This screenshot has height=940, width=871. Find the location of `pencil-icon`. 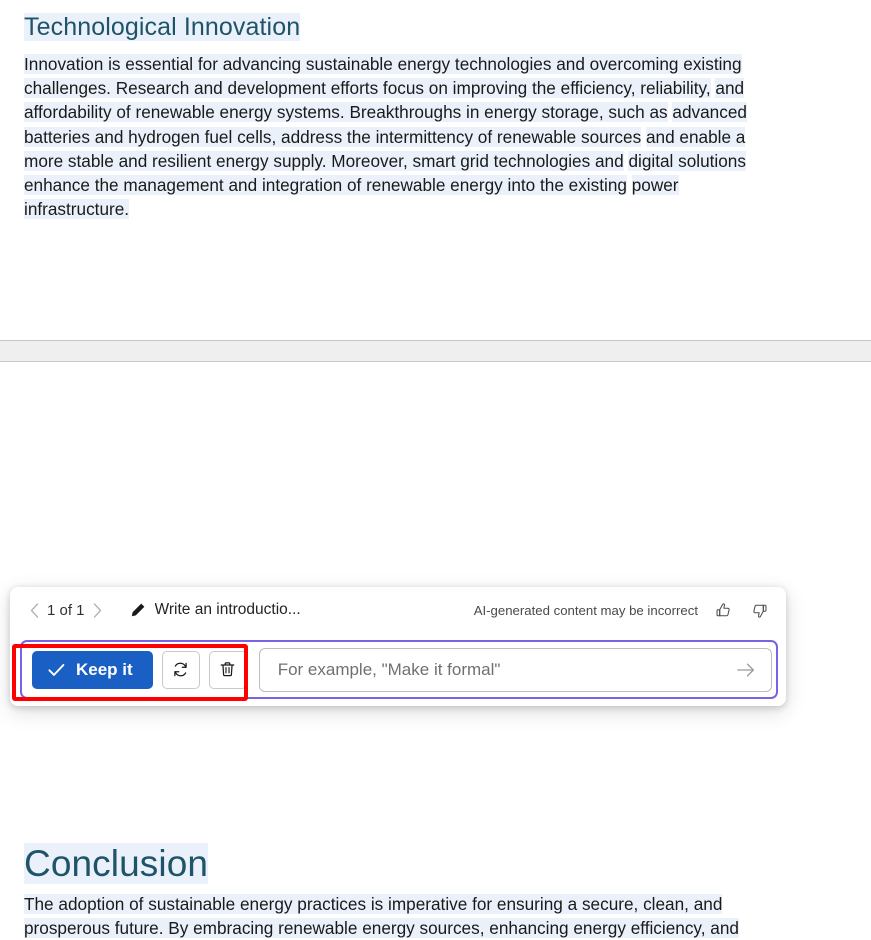

pencil-icon is located at coordinates (137, 610).